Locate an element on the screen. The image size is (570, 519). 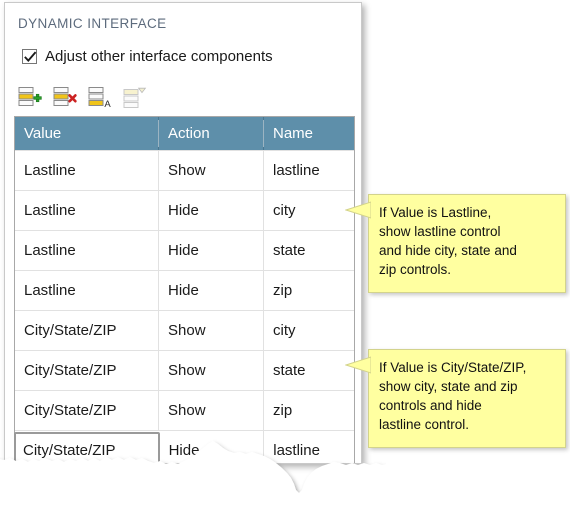
callout-line-1: If Value is City/State/ZIP, is located at coordinates (453, 367).